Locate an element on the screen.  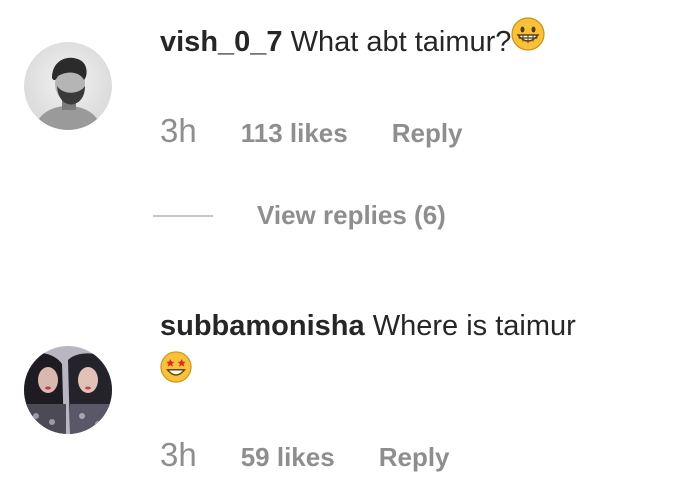
replies-divider-line is located at coordinates (183, 215).